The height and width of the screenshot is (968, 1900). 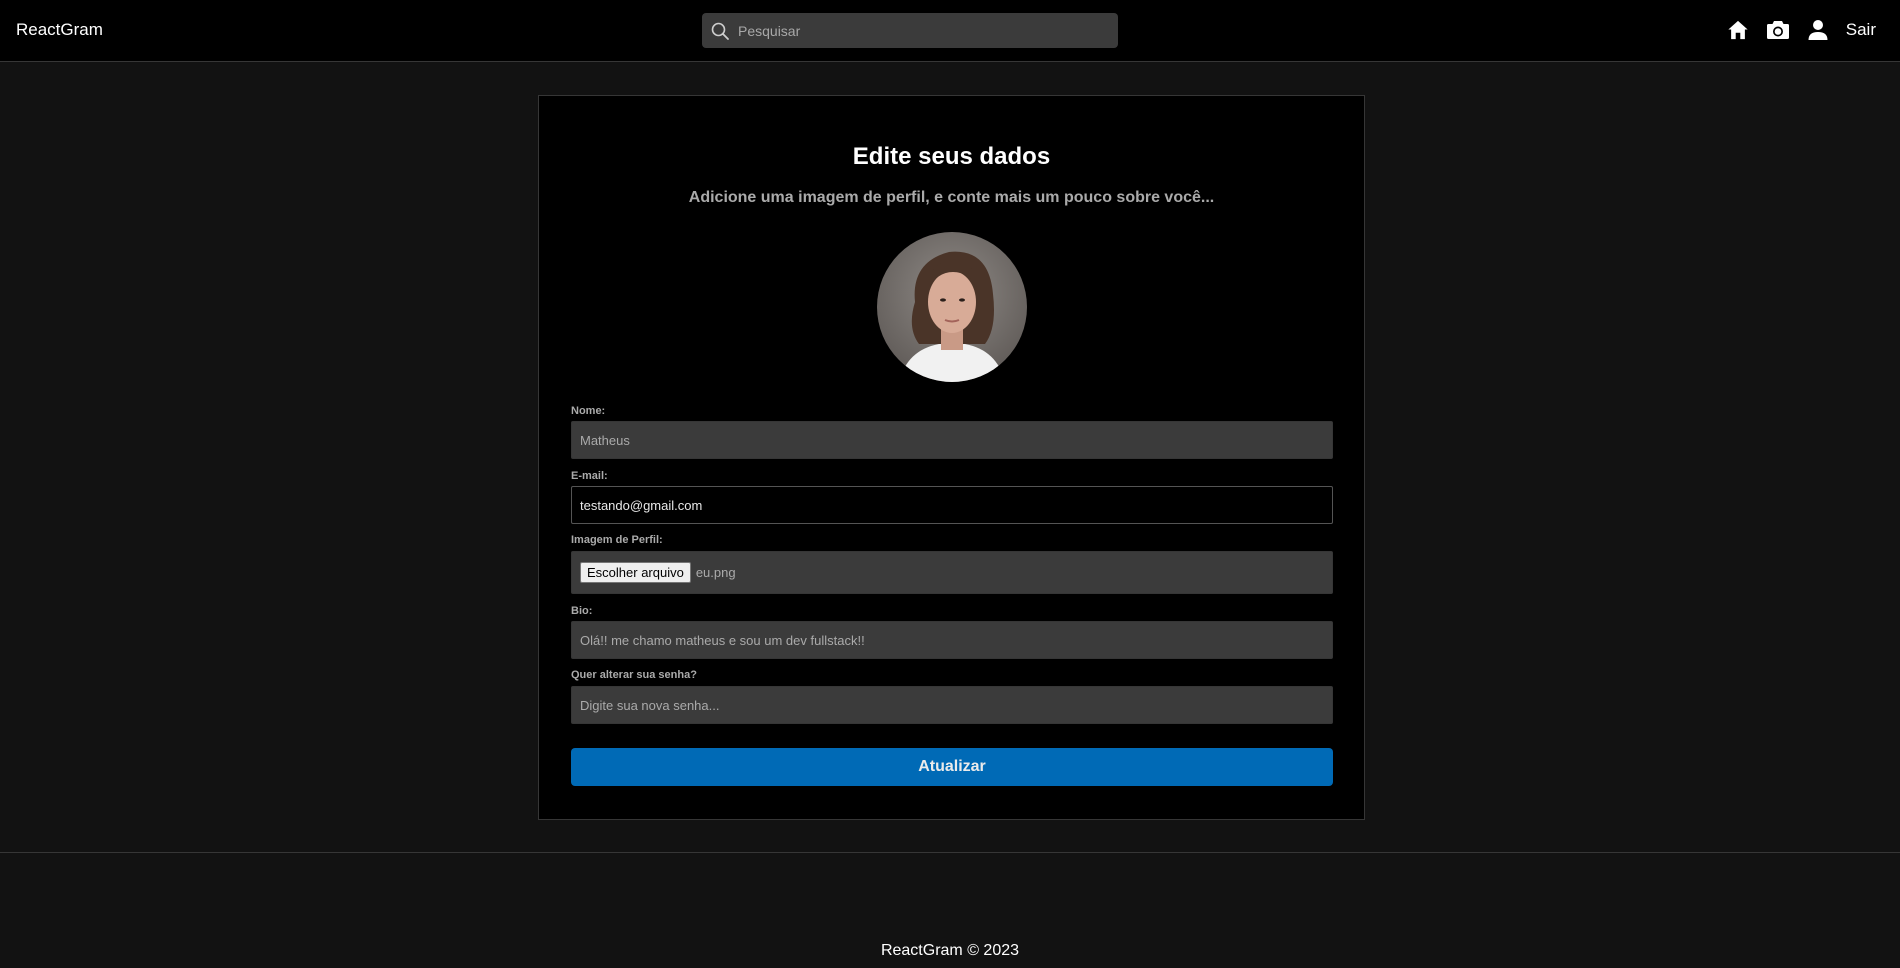 I want to click on bio-input, so click(x=952, y=640).